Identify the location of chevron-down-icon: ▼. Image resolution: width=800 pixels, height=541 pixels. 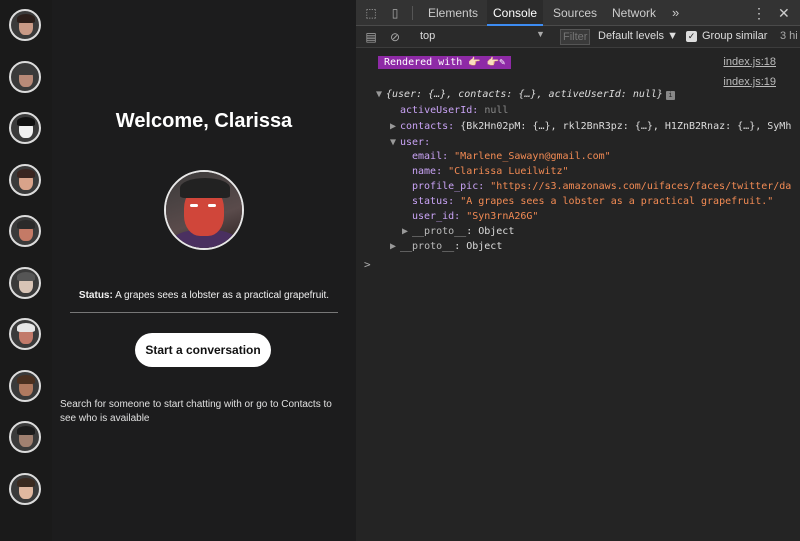
(540, 34).